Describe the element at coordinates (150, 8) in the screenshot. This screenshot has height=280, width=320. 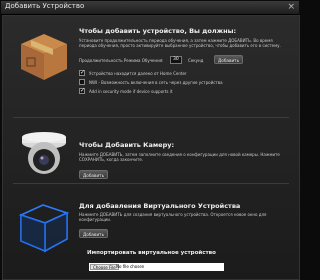
I see `window-titlebar: Добавить Устройство ×` at that location.